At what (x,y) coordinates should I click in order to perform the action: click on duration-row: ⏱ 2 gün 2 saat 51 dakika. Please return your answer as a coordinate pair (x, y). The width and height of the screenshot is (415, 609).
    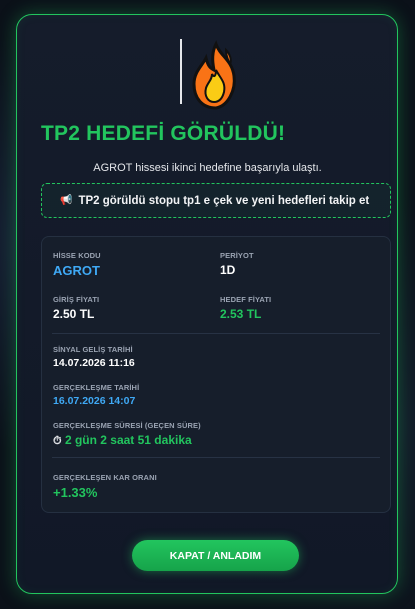
    Looking at the image, I should click on (122, 440).